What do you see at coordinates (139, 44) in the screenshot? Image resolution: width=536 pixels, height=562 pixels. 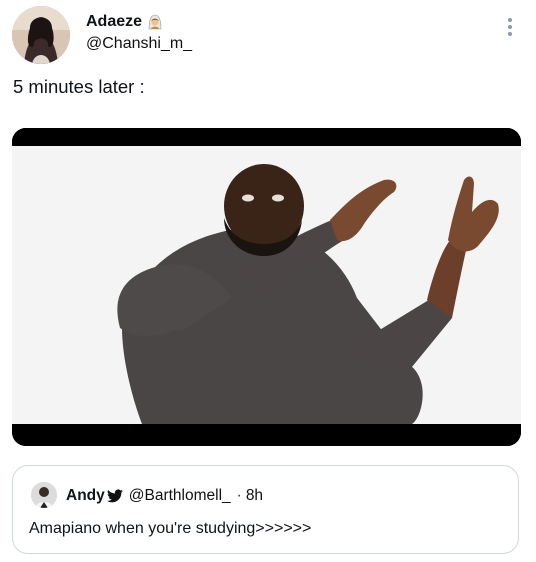 I see `author-handle: @Chanshi_m_` at bounding box center [139, 44].